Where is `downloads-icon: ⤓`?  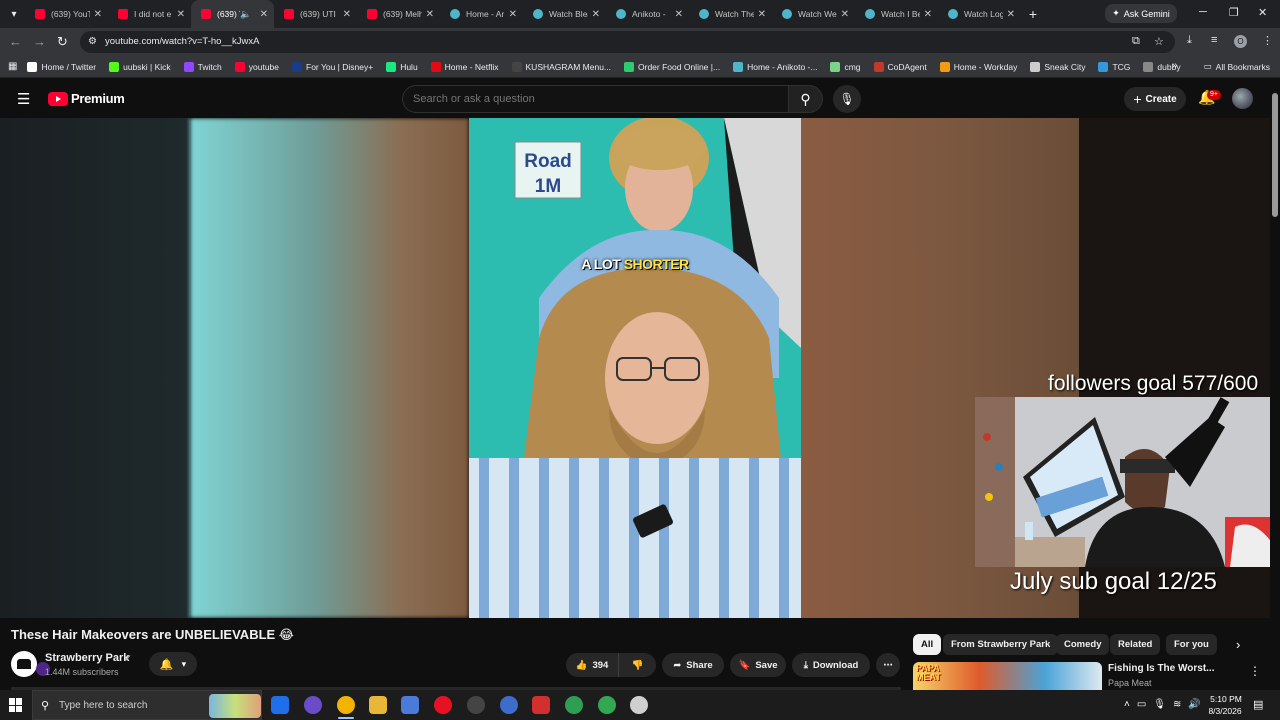
downloads-icon: ⤓ is located at coordinates (1189, 40).